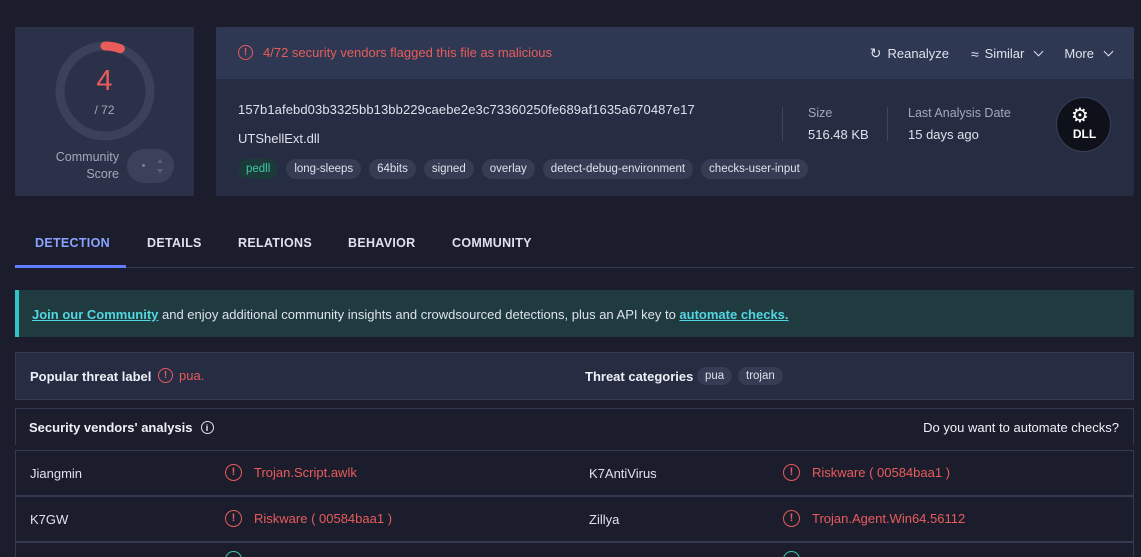  I want to click on vendor-name: Zillya, so click(604, 519).